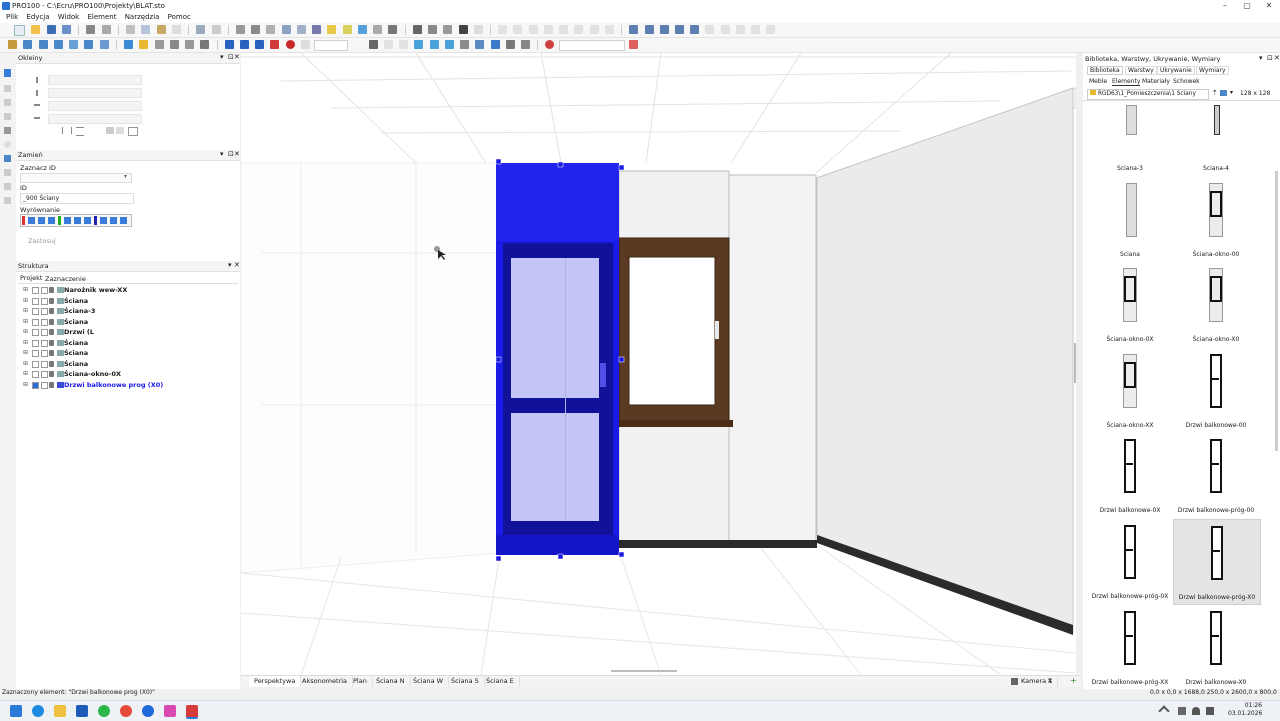  Describe the element at coordinates (101, 17) in the screenshot. I see `menu-element: Element` at that location.